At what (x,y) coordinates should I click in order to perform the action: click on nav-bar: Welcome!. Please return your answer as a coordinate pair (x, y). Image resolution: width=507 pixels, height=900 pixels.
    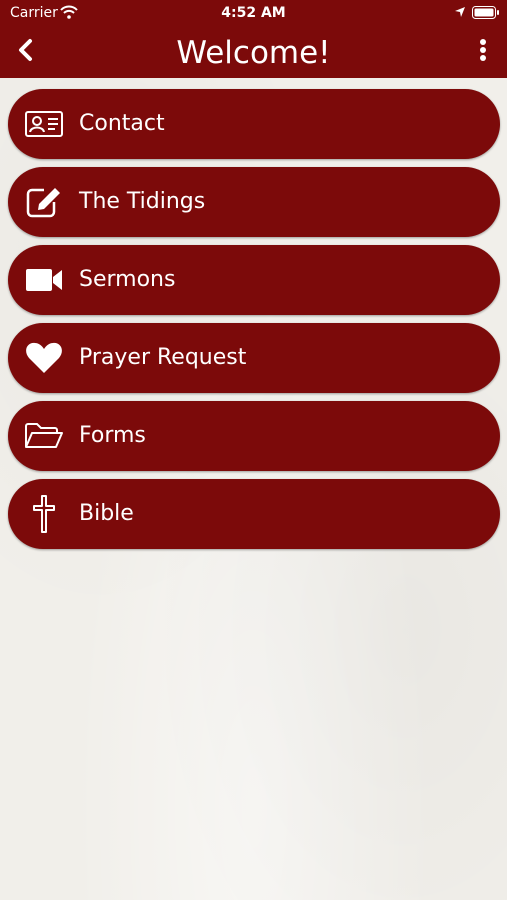
    Looking at the image, I should click on (253, 53).